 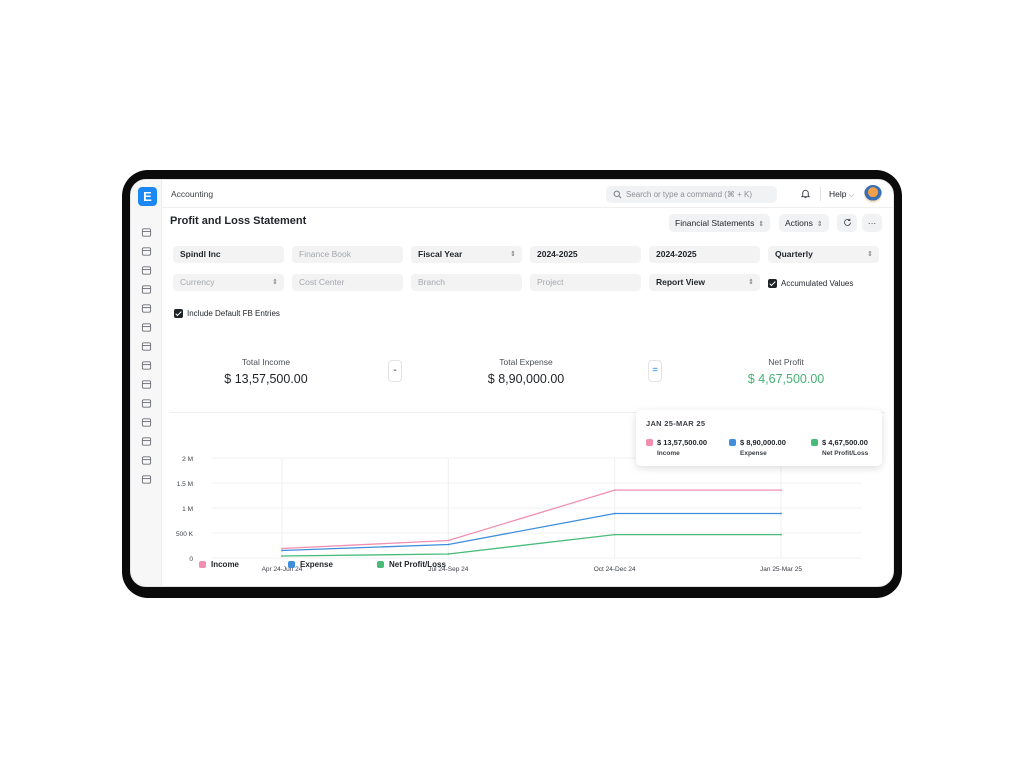 I want to click on income-series-line, so click(x=531, y=519).